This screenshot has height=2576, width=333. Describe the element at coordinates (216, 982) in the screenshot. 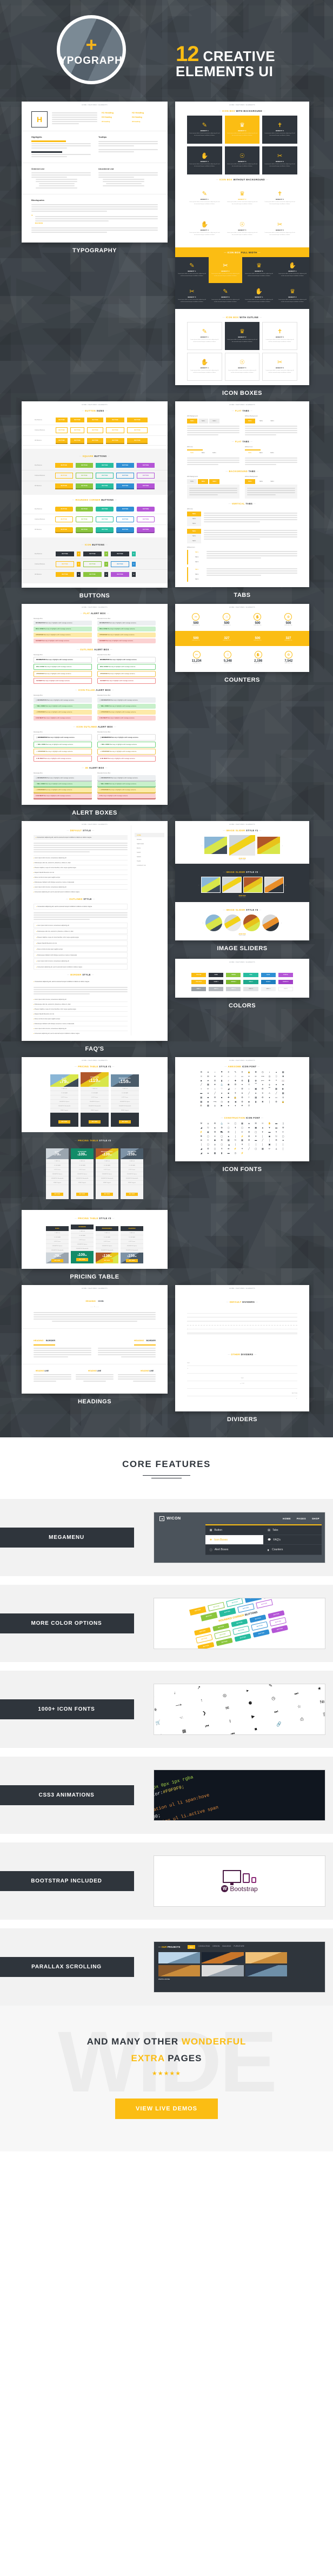

I see `color-swatch: DARK 2` at that location.